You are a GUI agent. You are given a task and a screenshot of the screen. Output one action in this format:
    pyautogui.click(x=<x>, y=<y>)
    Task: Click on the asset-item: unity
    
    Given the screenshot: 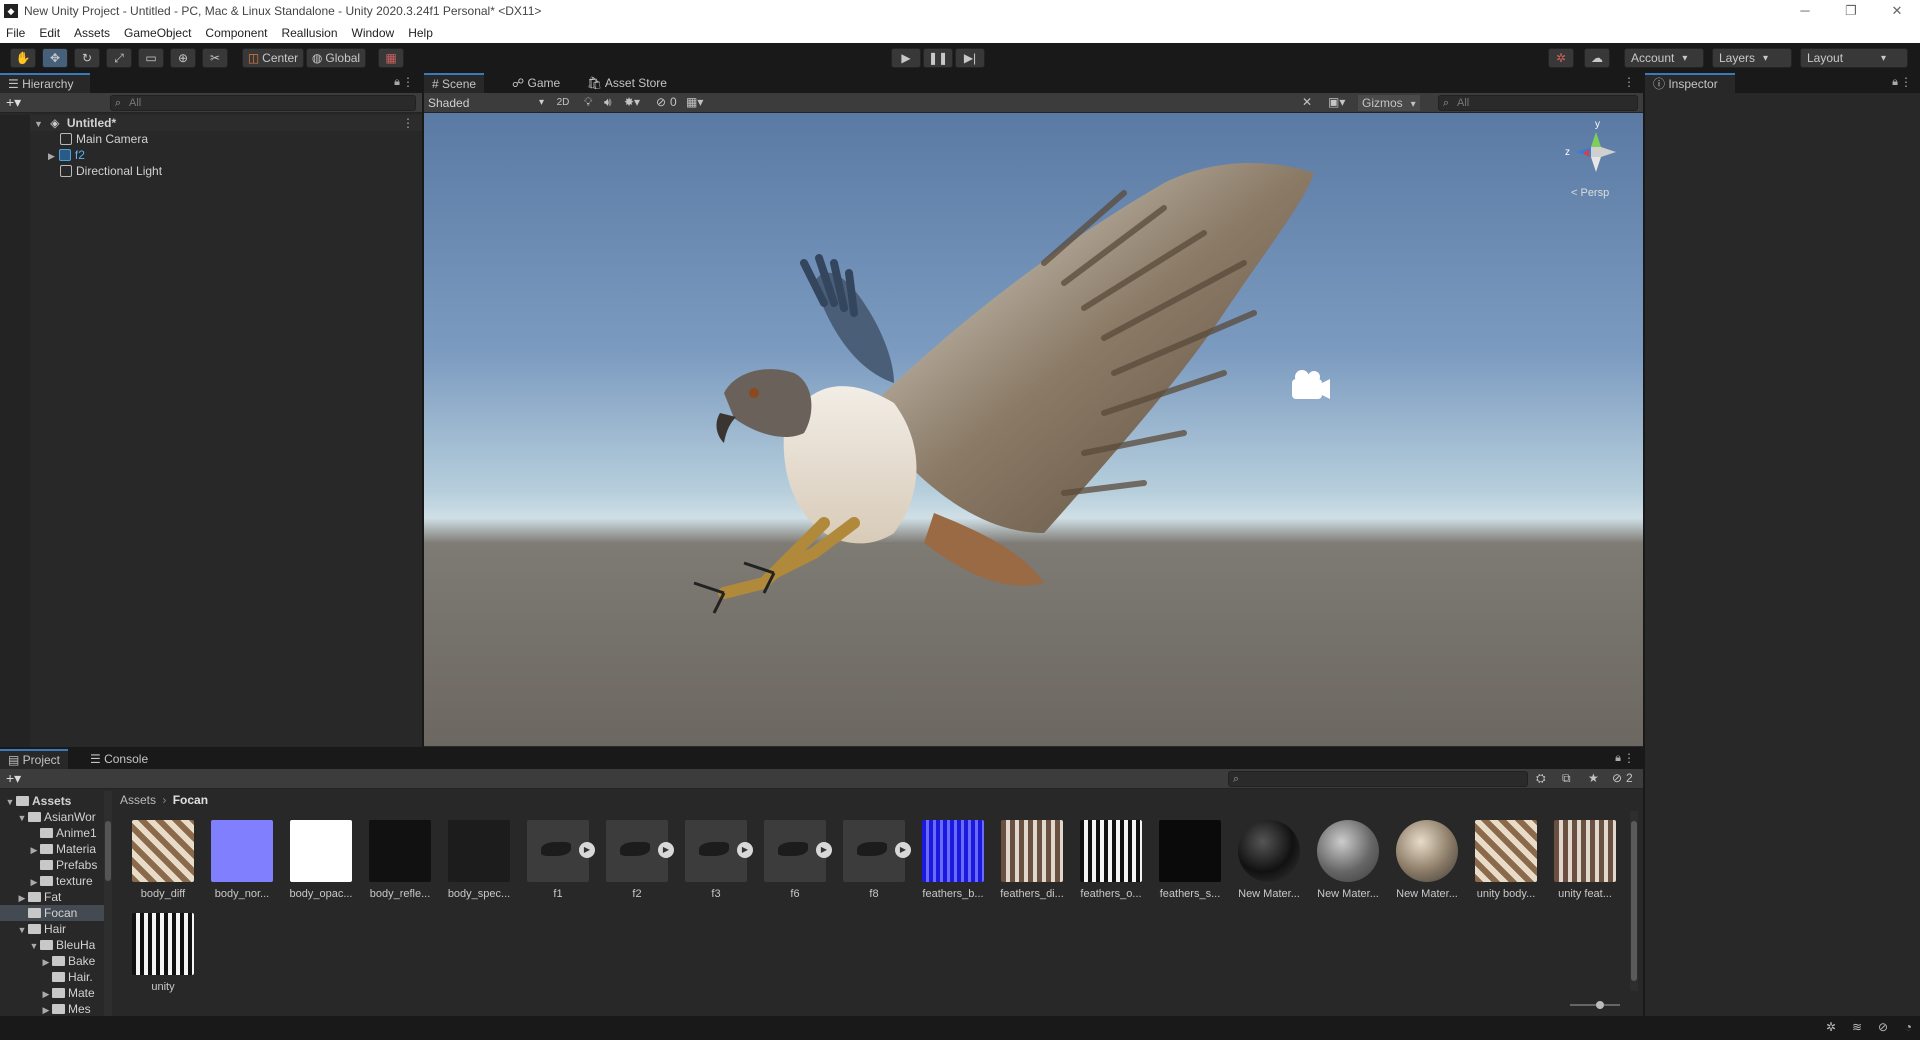 What is the action you would take?
    pyautogui.click(x=163, y=953)
    